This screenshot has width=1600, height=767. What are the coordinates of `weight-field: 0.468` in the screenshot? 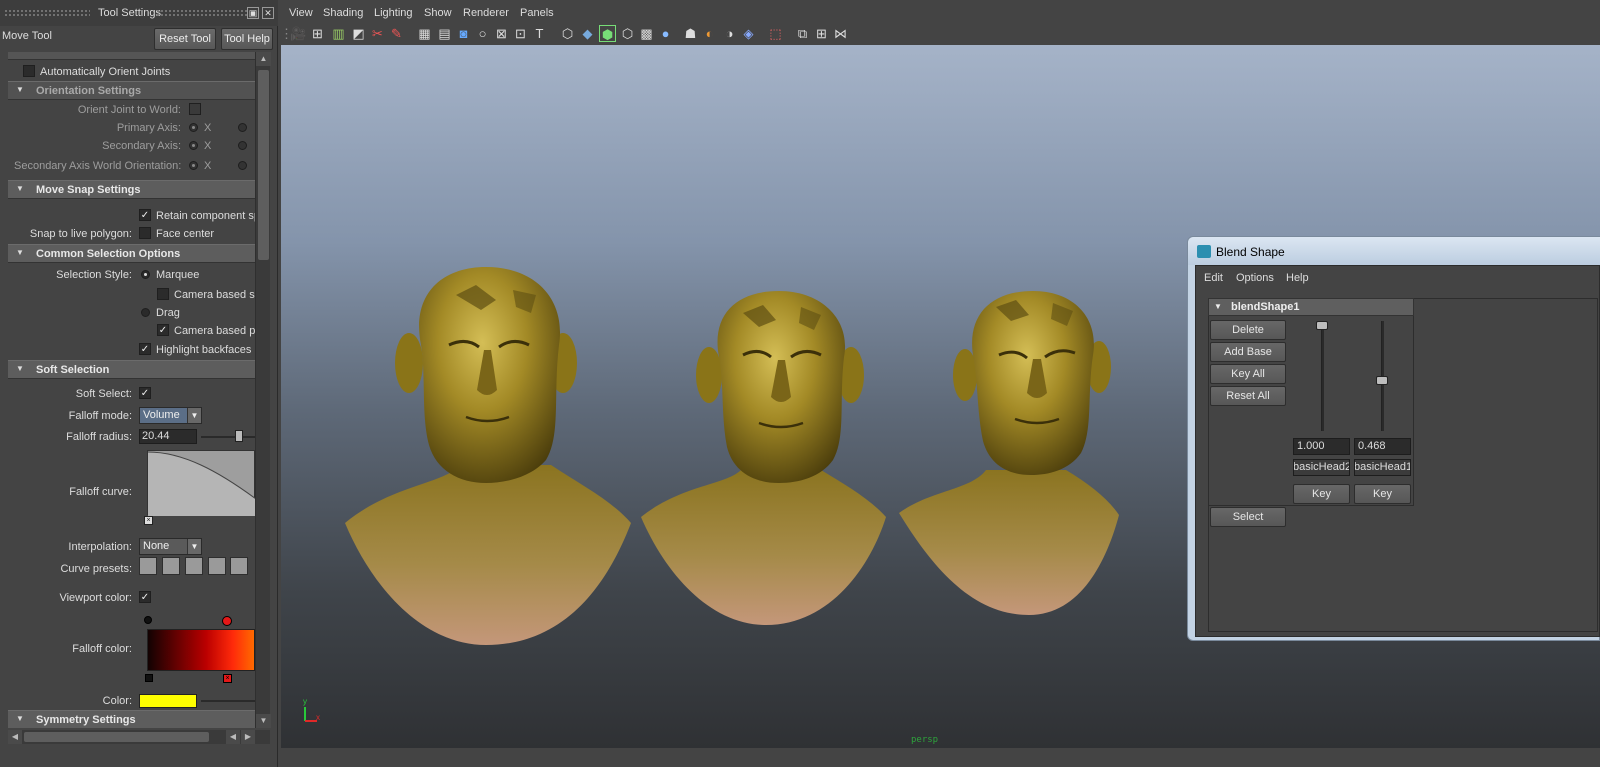 It's located at (1382, 446).